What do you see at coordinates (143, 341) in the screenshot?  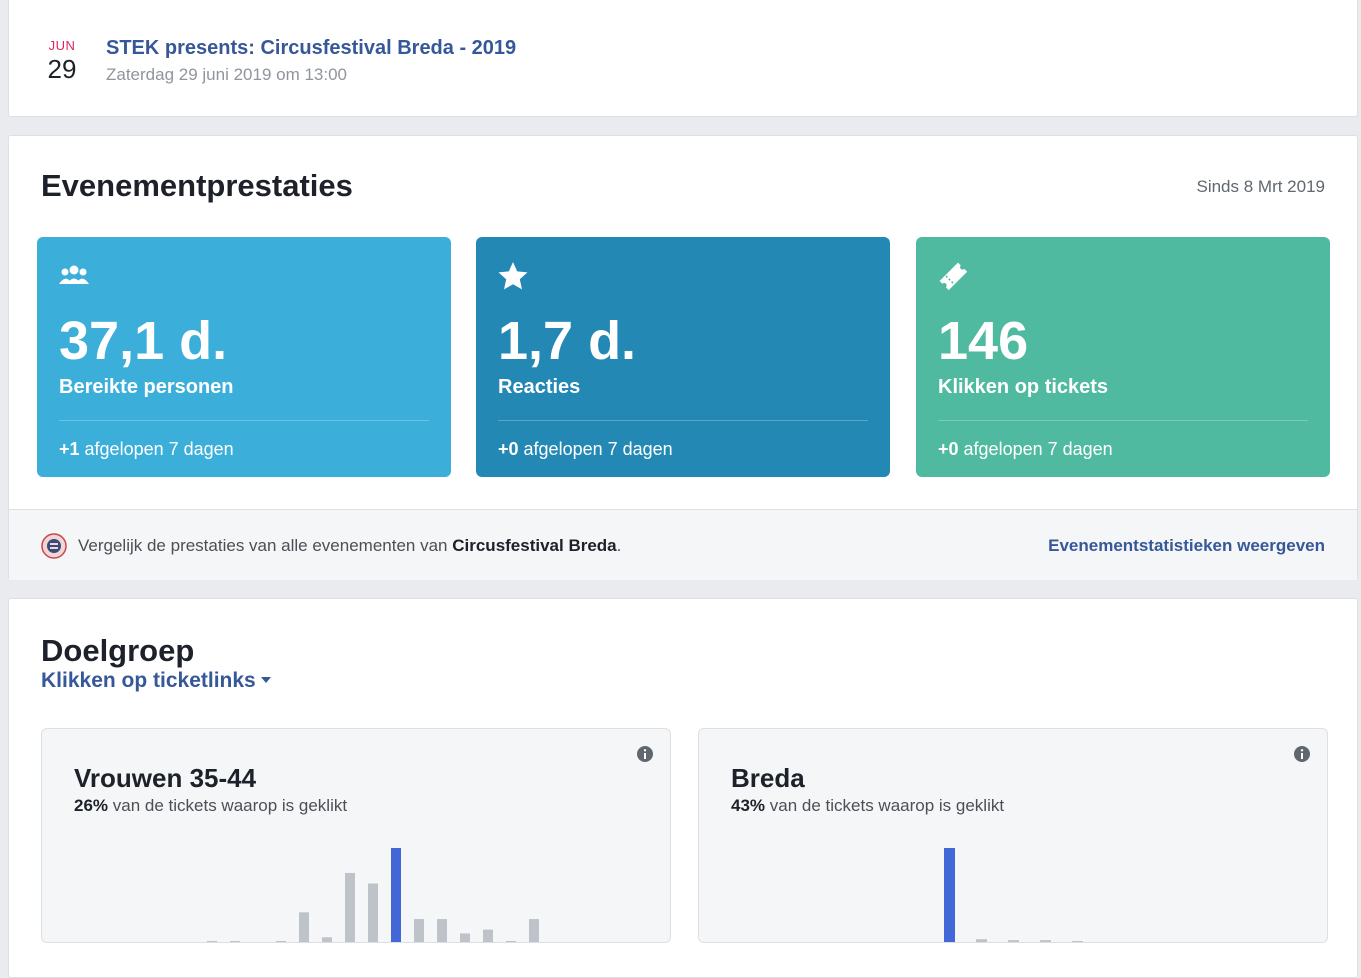 I see `reach-value: 37,1 d.` at bounding box center [143, 341].